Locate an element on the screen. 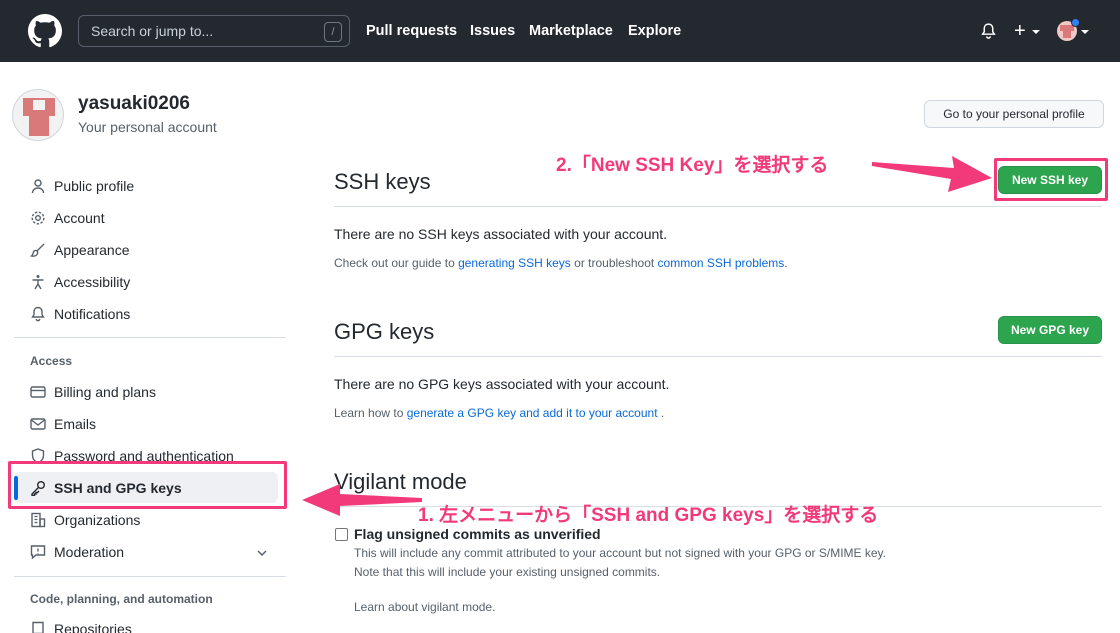  sidebar-heading-code: Code, planning, and automation is located at coordinates (121, 599).